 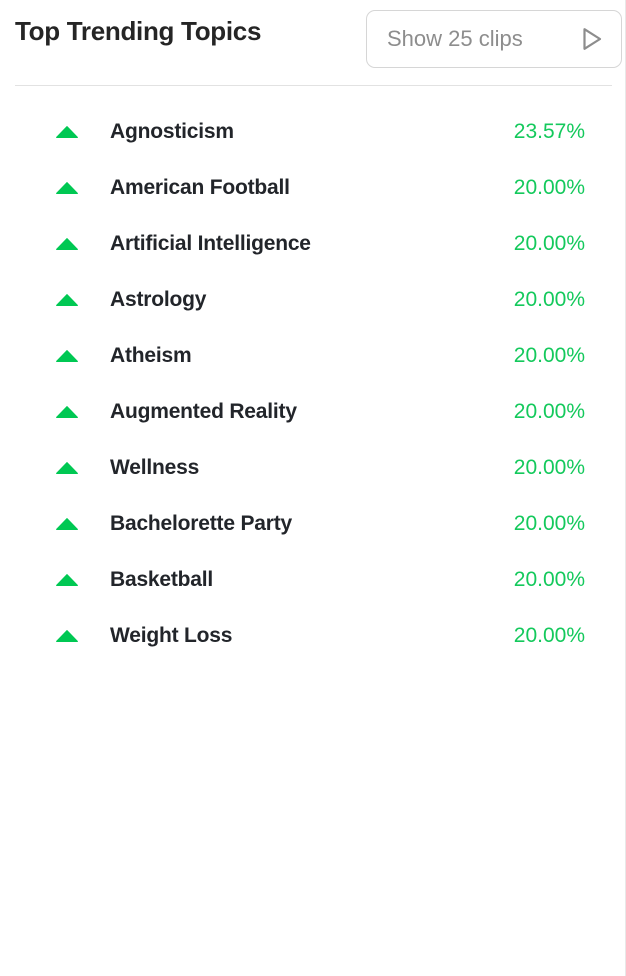 I want to click on topic-percentage: 23.57%, so click(x=549, y=131).